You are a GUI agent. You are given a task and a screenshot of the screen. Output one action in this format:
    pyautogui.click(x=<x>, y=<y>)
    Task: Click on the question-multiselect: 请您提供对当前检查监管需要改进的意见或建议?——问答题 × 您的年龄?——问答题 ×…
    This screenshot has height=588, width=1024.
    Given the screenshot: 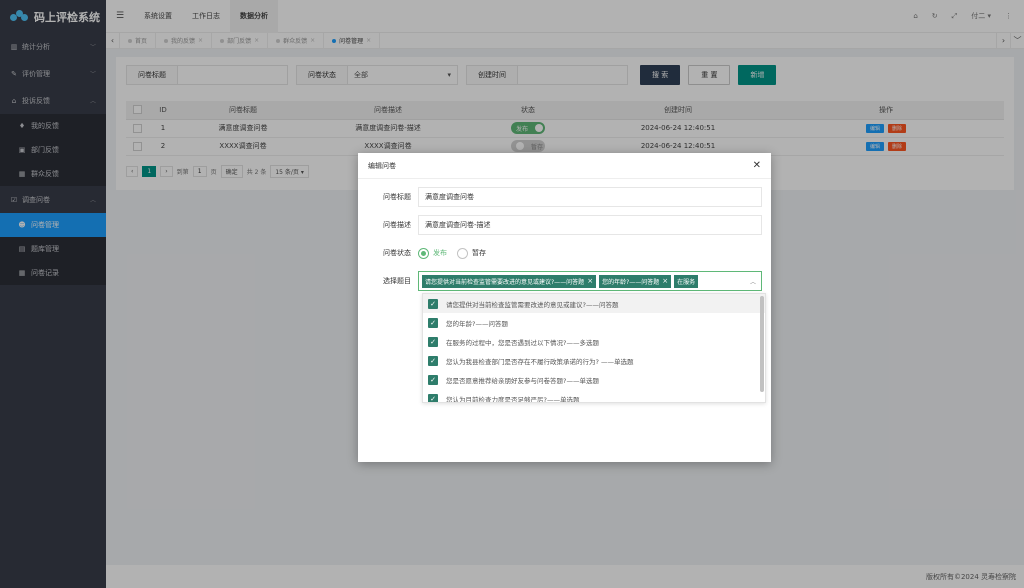 What is the action you would take?
    pyautogui.click(x=590, y=281)
    